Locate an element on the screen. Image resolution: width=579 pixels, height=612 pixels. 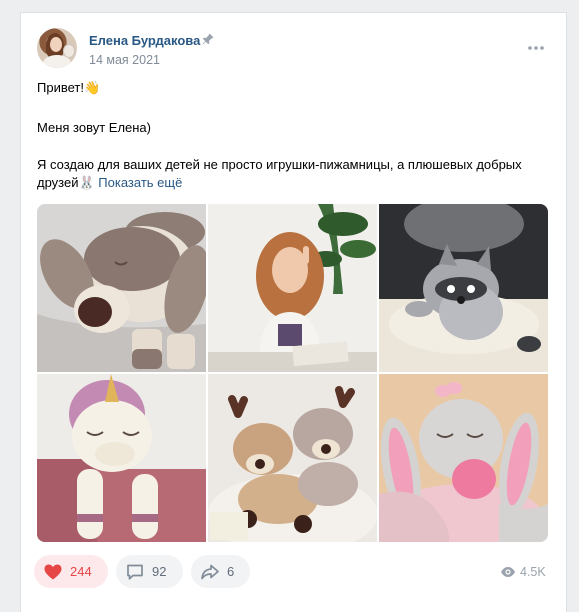
photo-author is located at coordinates (292, 288).